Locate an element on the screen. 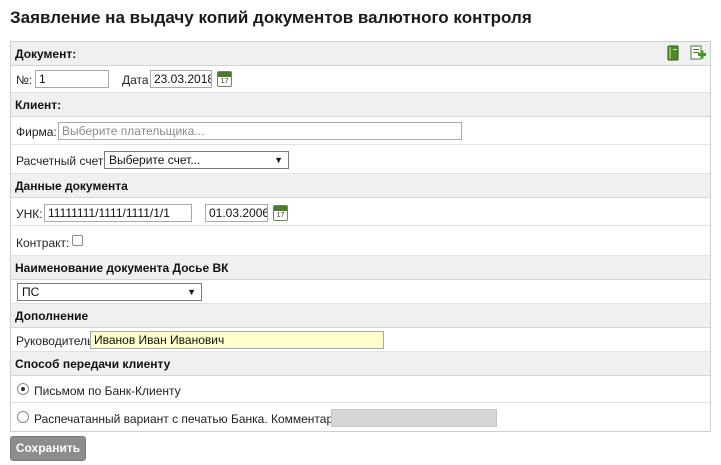  firm-label: Фирма: is located at coordinates (36, 132).